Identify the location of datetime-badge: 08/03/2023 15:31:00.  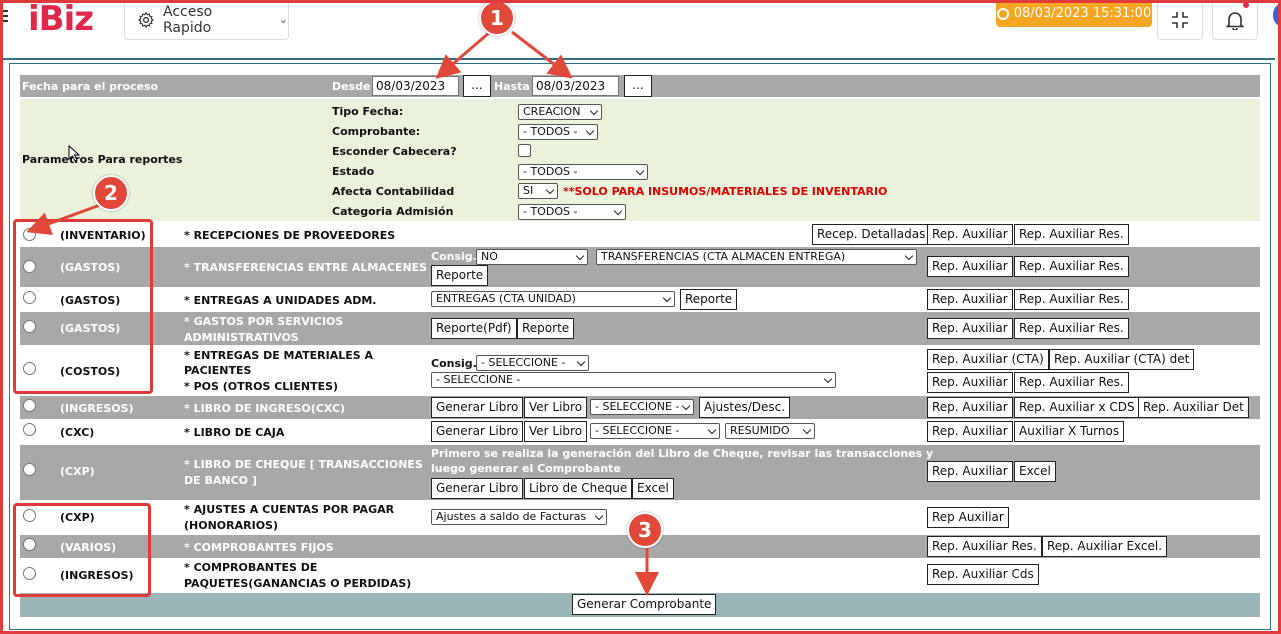
(1074, 13).